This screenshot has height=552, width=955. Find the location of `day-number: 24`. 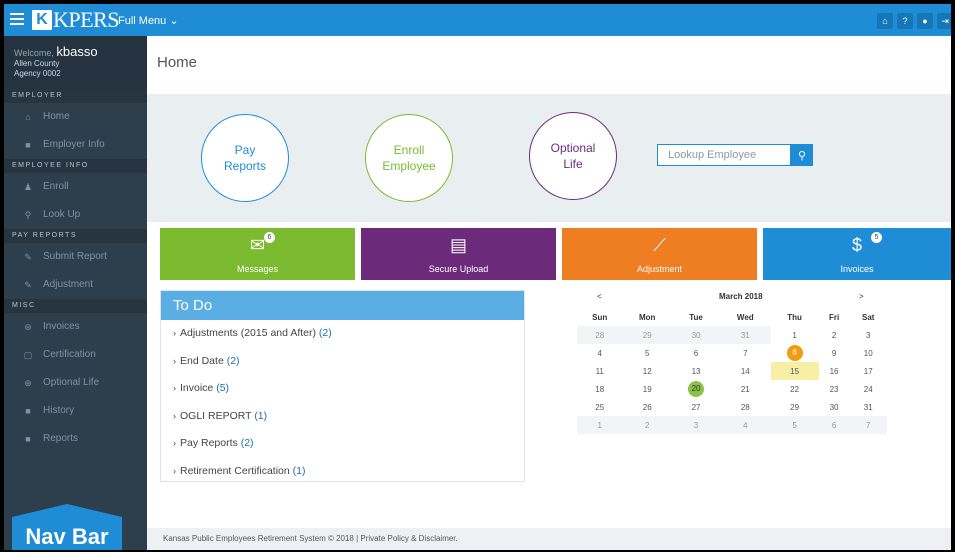

day-number: 24 is located at coordinates (868, 389).